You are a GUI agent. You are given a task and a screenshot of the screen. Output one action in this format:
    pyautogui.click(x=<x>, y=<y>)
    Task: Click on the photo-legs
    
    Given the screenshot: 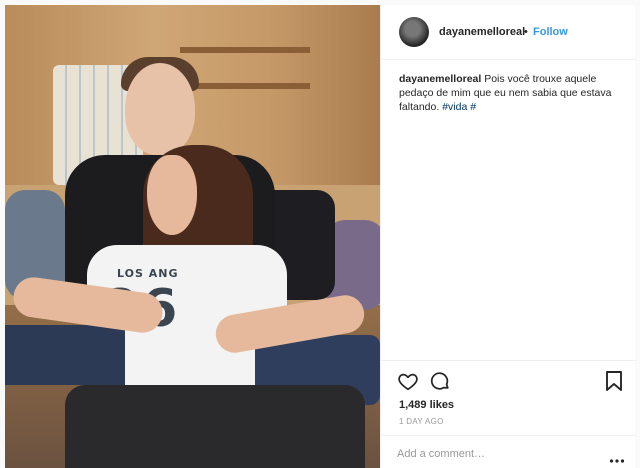 What is the action you would take?
    pyautogui.click(x=215, y=426)
    